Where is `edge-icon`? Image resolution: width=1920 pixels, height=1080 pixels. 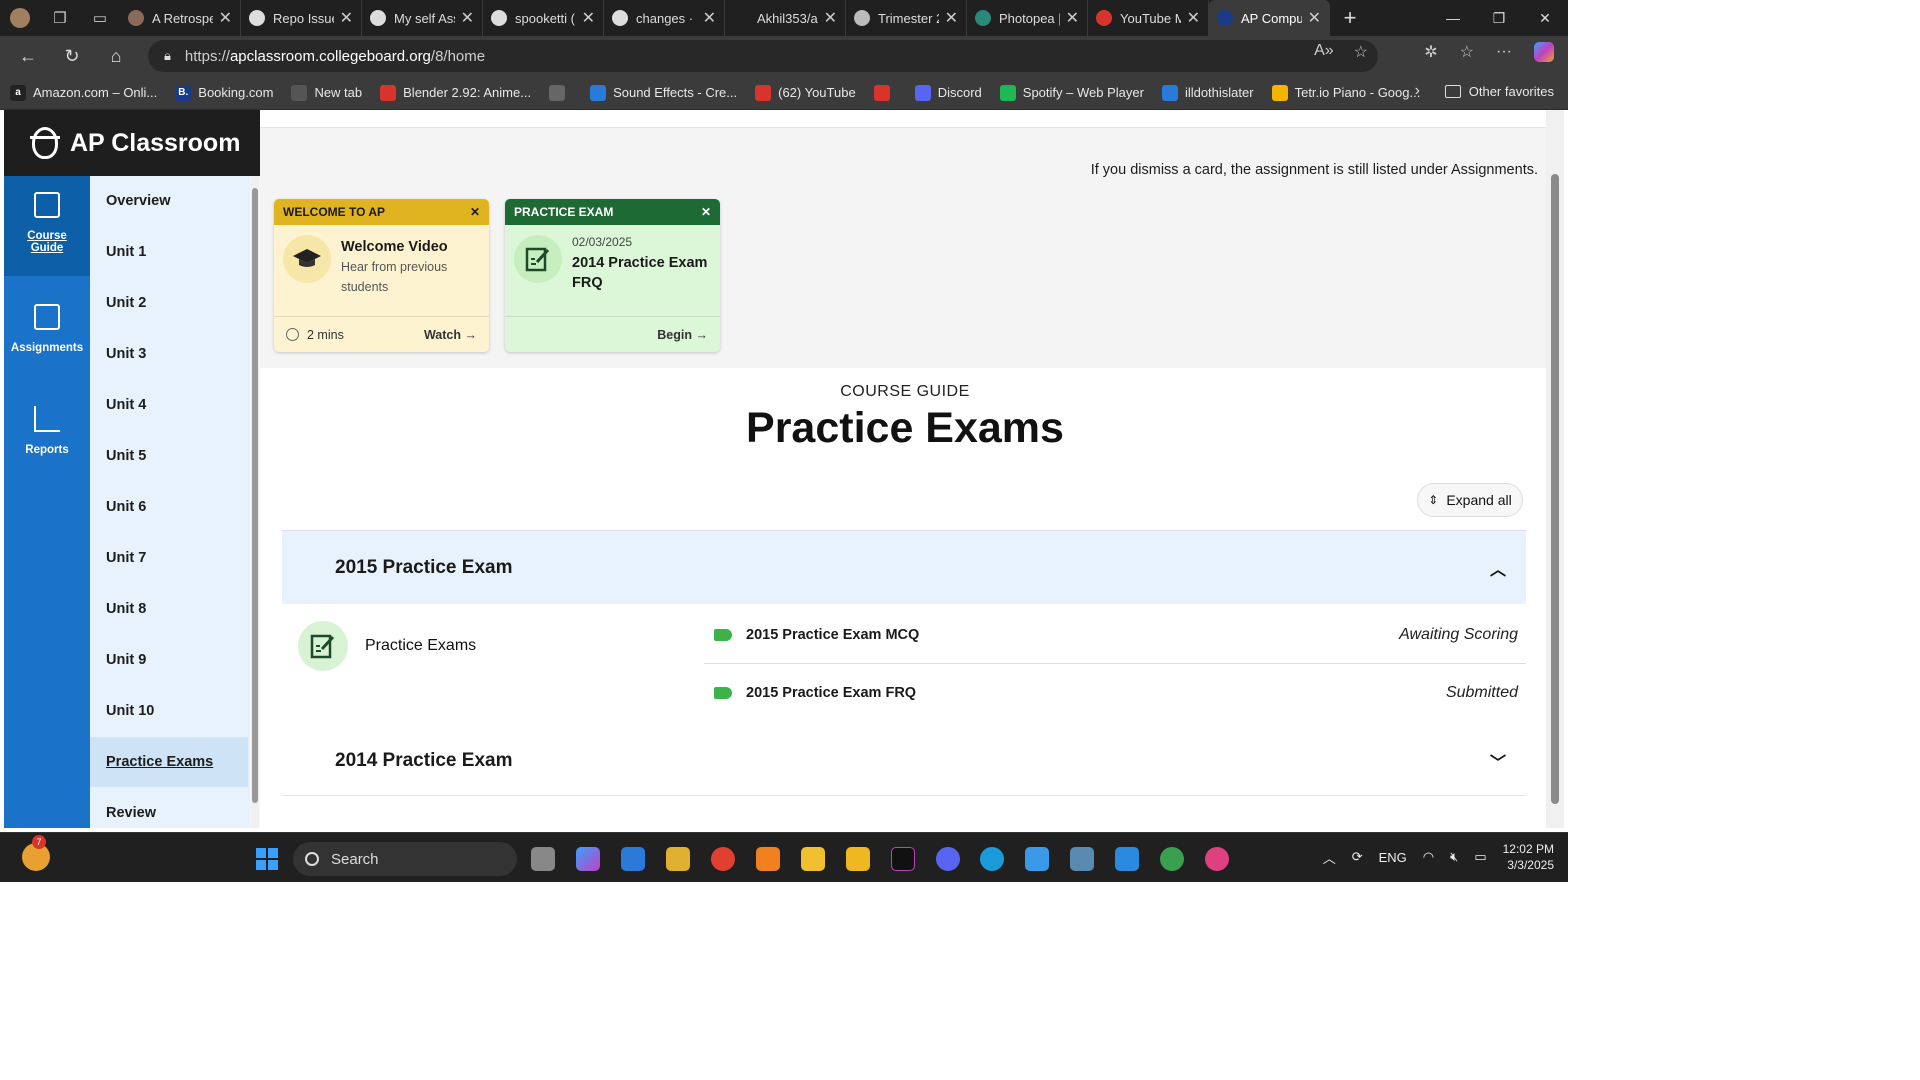 edge-icon is located at coordinates (992, 859).